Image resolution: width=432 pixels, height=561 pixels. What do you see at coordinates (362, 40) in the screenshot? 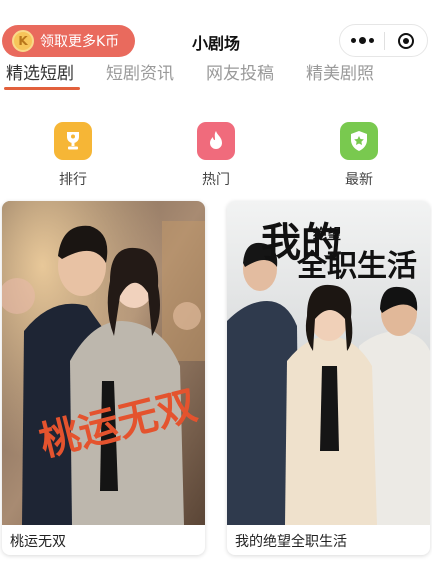
I see `more-menu-icon` at bounding box center [362, 40].